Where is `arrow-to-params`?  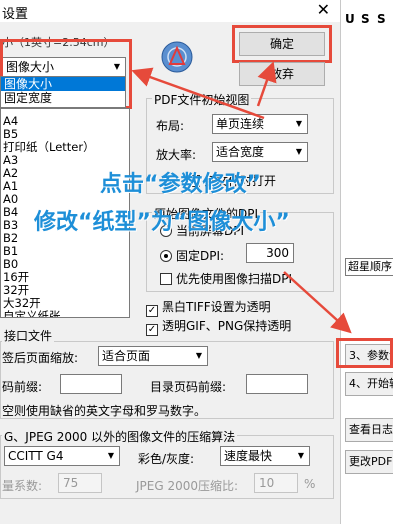 arrow-to-params is located at coordinates (317, 302).